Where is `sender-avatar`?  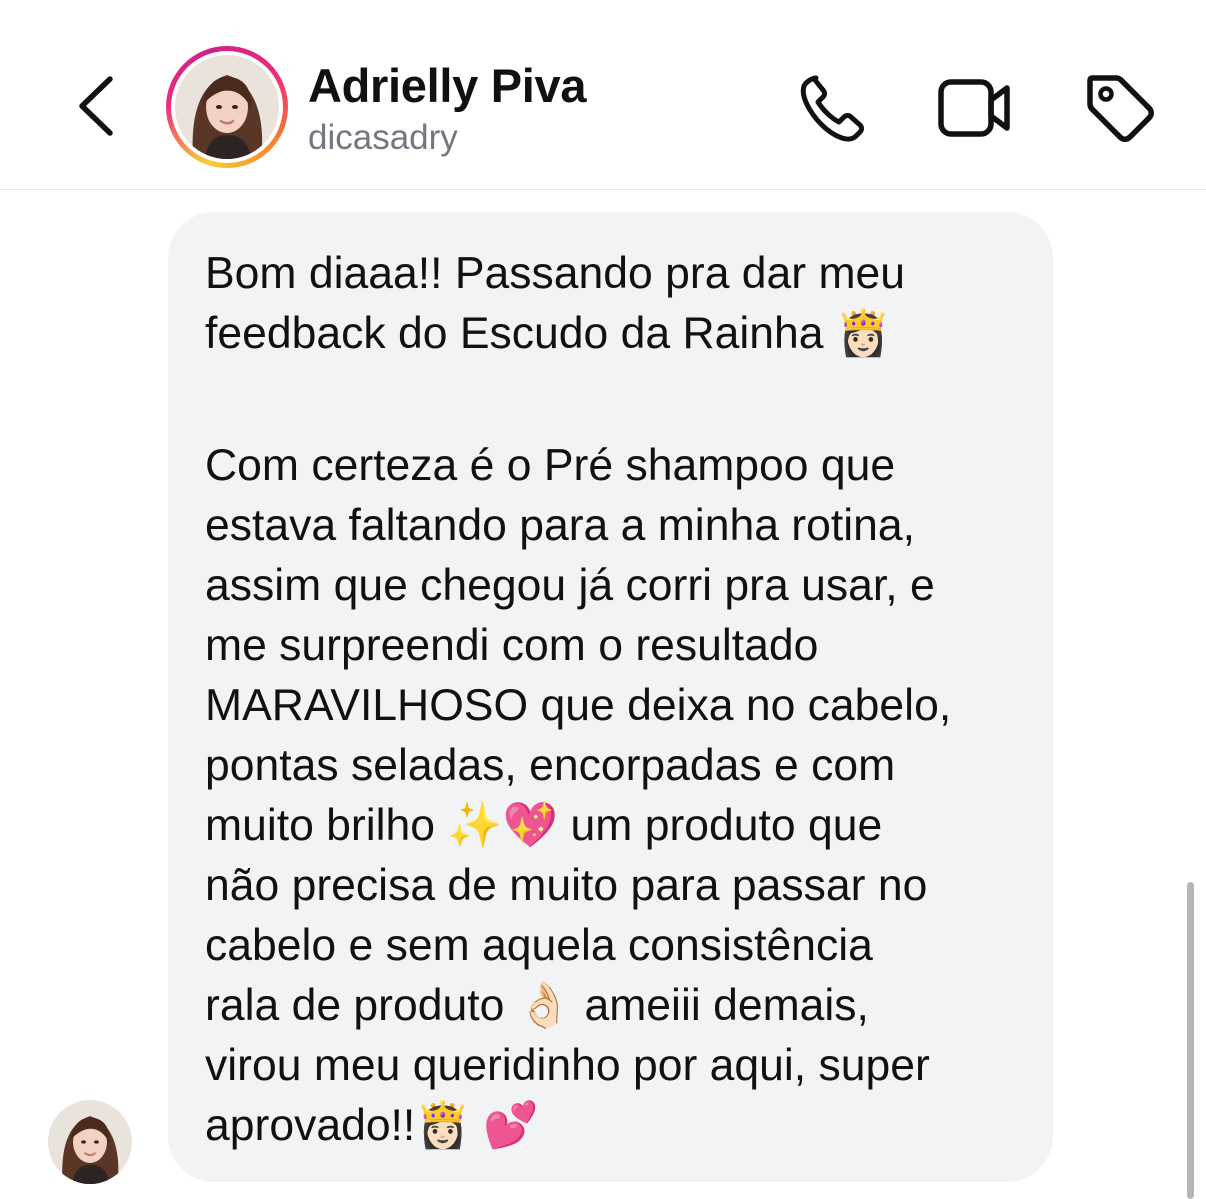
sender-avatar is located at coordinates (90, 1142).